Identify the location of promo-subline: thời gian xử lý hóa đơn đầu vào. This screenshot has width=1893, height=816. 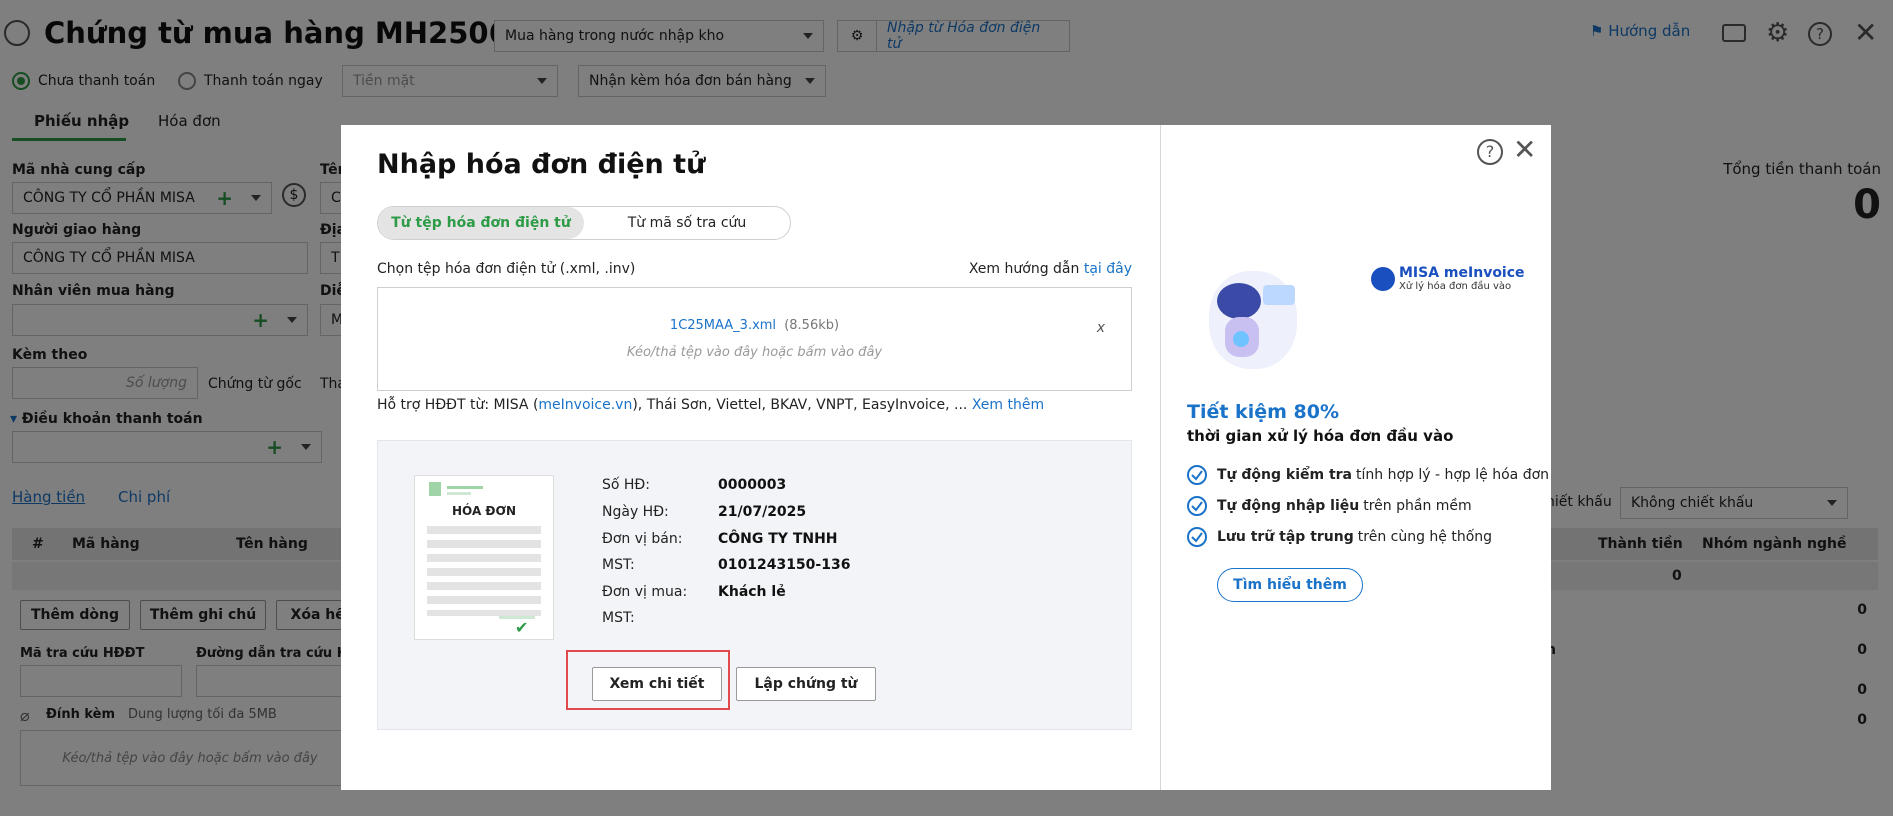
(1320, 436).